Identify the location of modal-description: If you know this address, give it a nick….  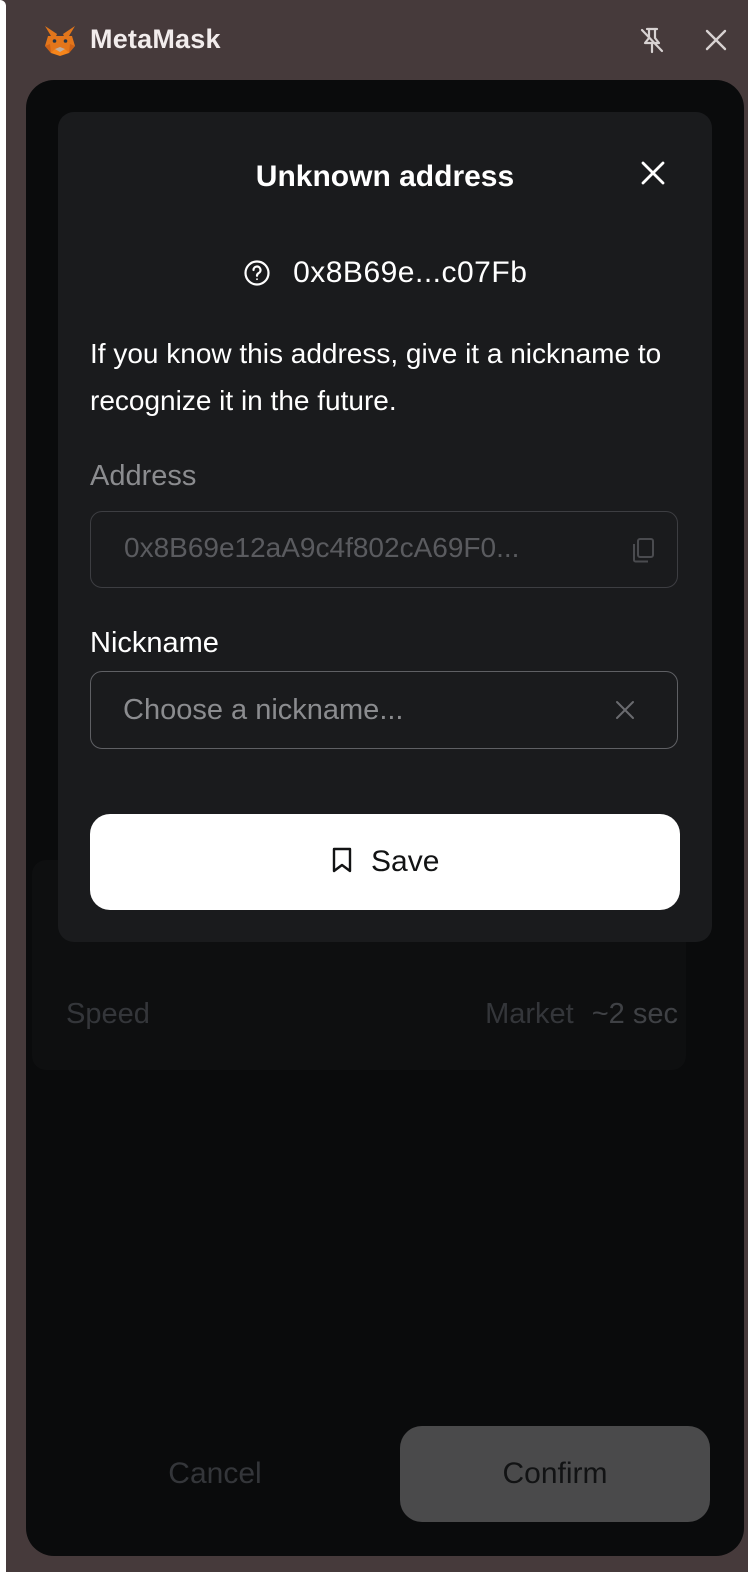
(376, 377).